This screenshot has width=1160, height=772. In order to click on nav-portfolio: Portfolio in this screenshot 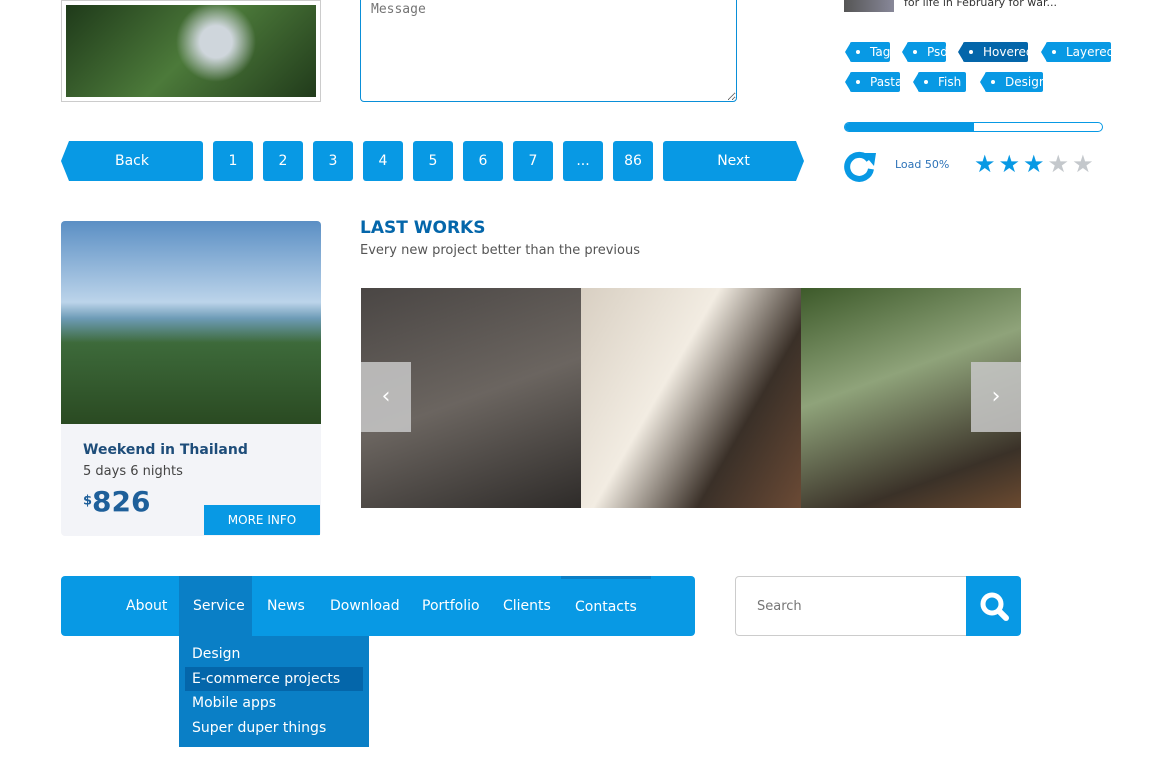, I will do `click(451, 606)`.